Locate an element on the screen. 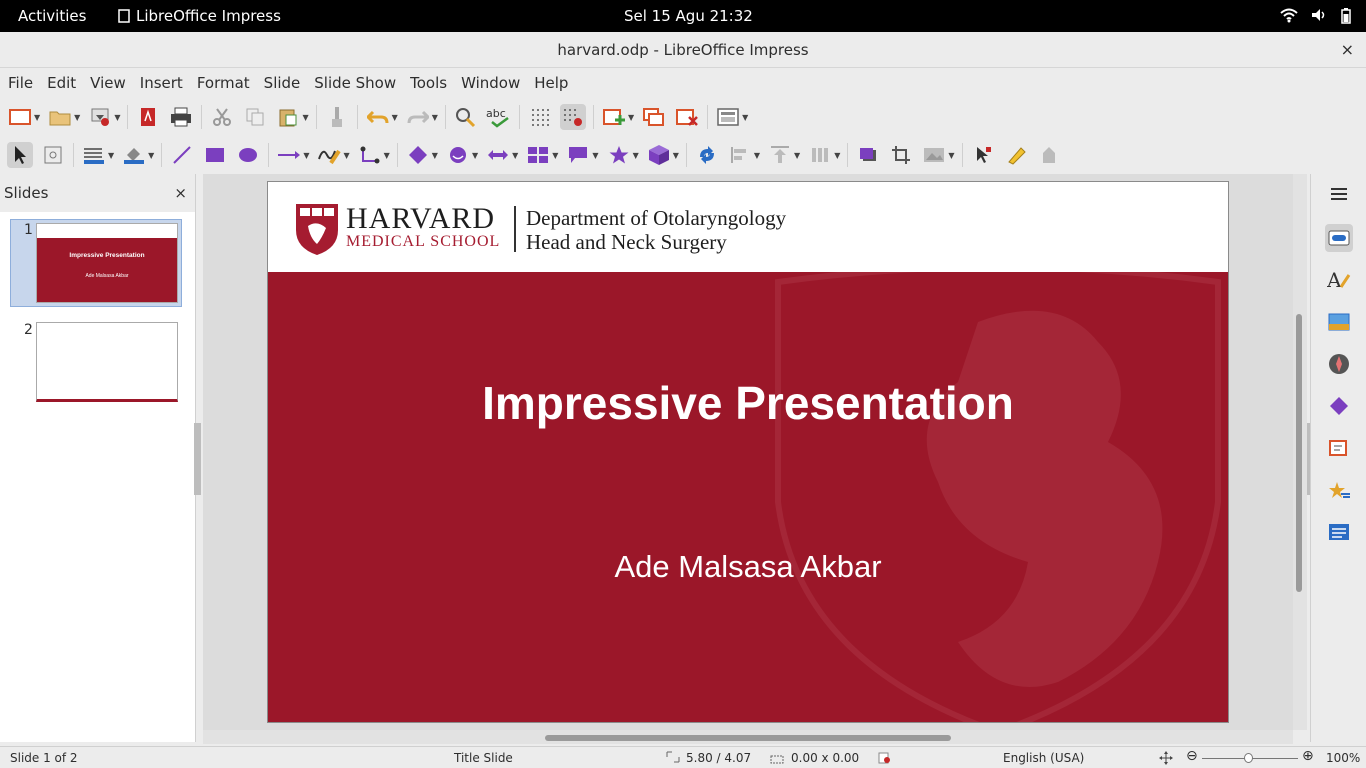 The width and height of the screenshot is (1366, 768). slide-layout-button is located at coordinates (728, 117).